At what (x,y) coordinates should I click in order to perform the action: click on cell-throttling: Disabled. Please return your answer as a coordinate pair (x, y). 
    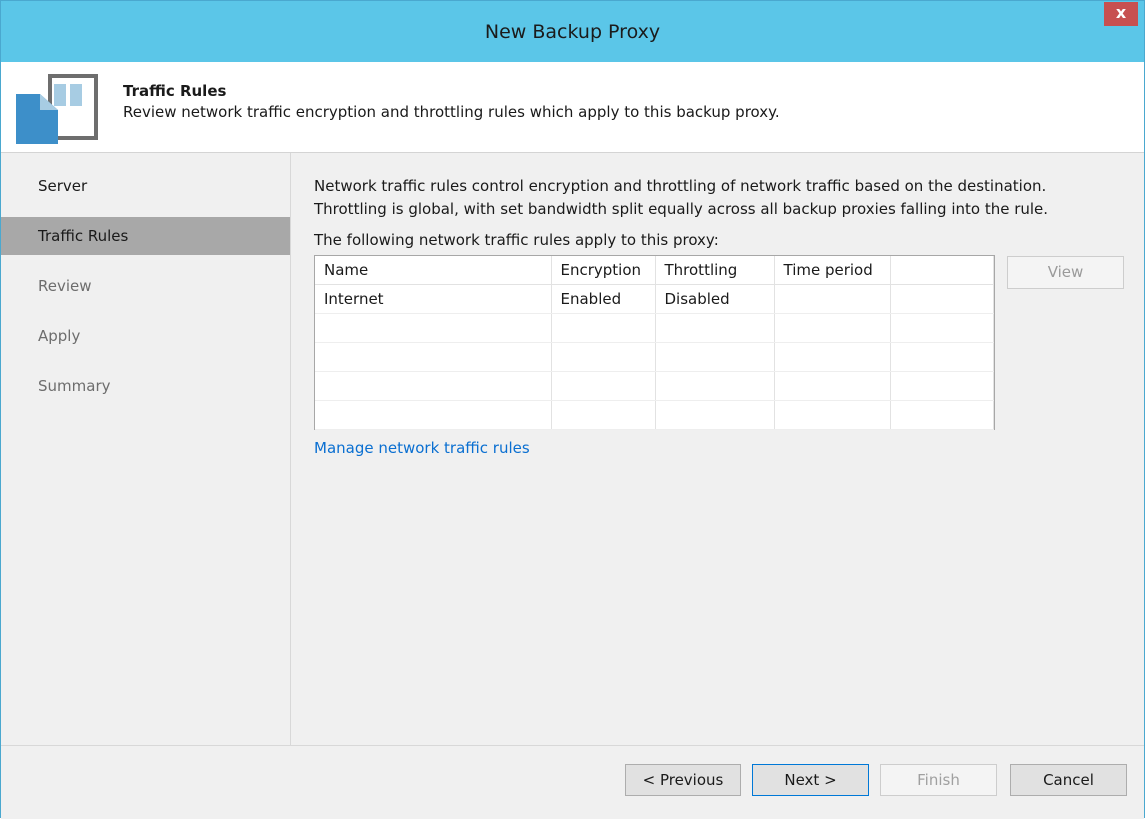
    Looking at the image, I should click on (715, 299).